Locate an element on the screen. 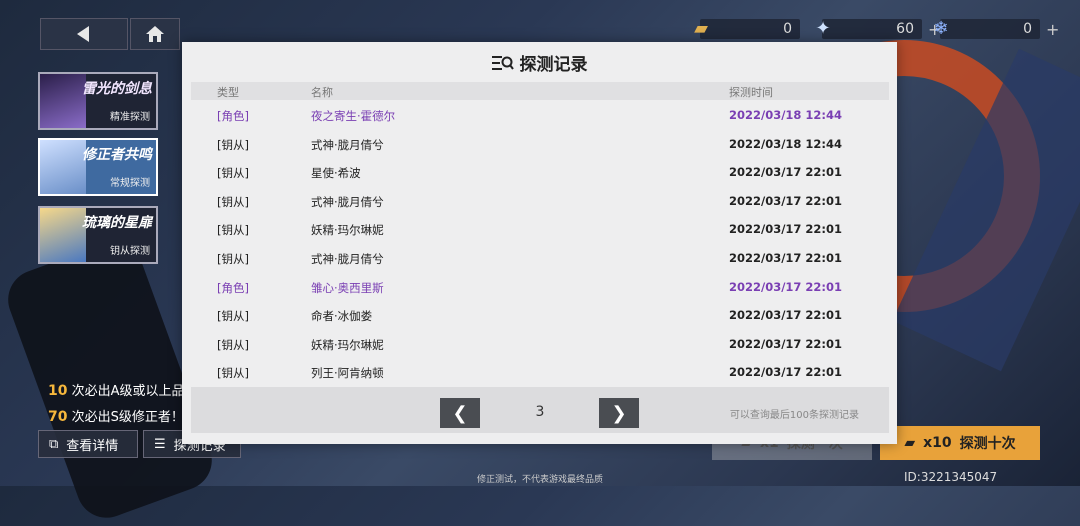 The height and width of the screenshot is (526, 1080). view-details-button: ⧉ 查看详情 is located at coordinates (88, 444).